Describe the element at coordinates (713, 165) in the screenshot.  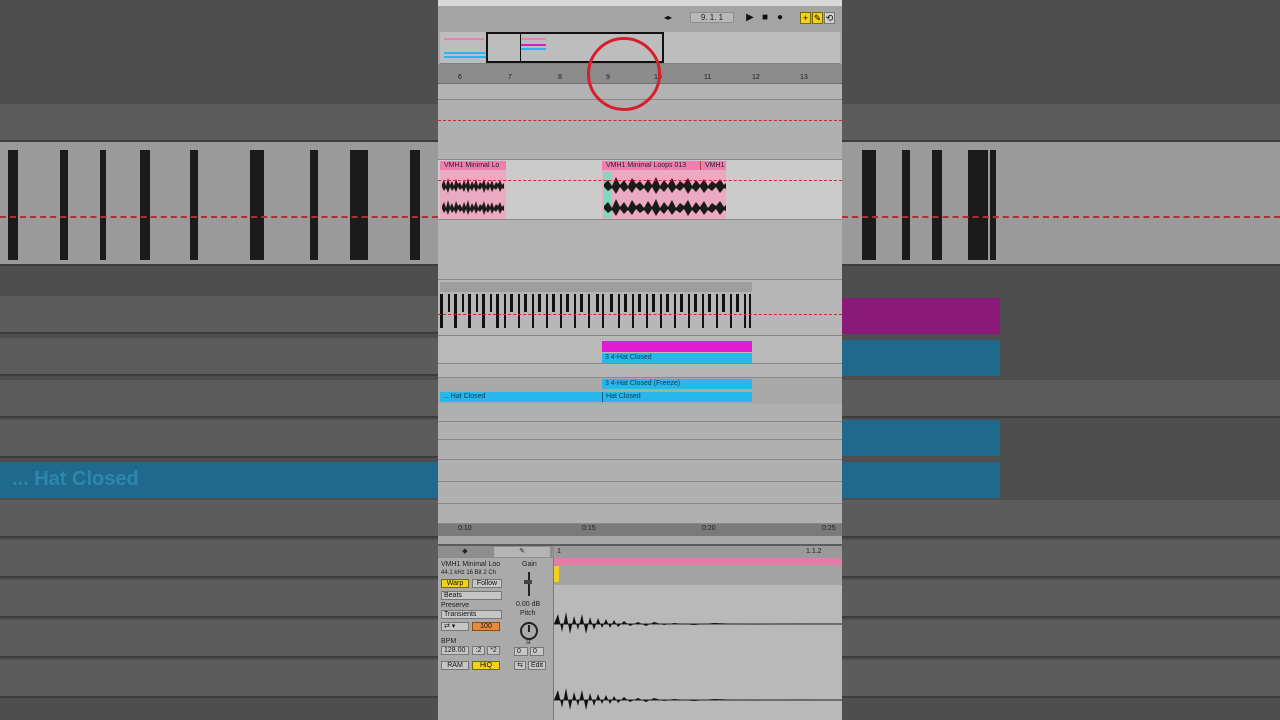
I see `audio-clip-3: VMH1` at that location.